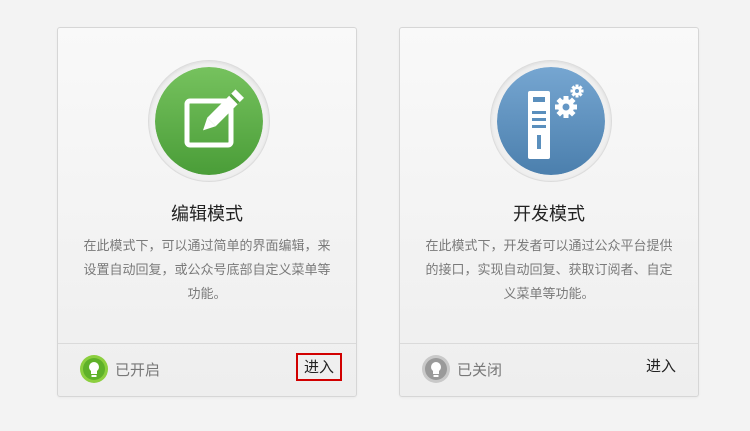  I want to click on edit-mode-icon-ring, so click(209, 121).